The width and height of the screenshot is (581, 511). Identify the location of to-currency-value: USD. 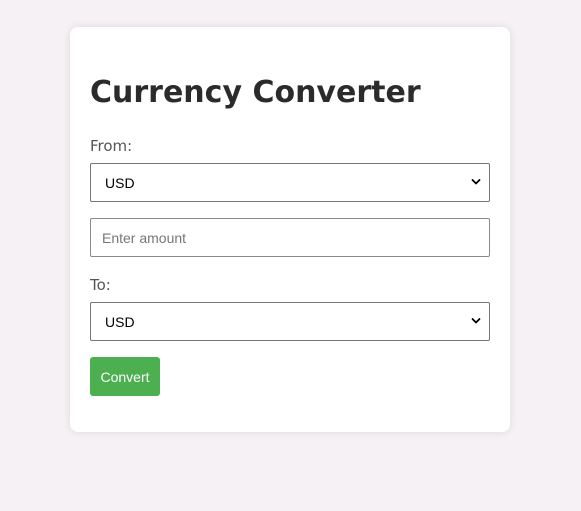
(120, 321).